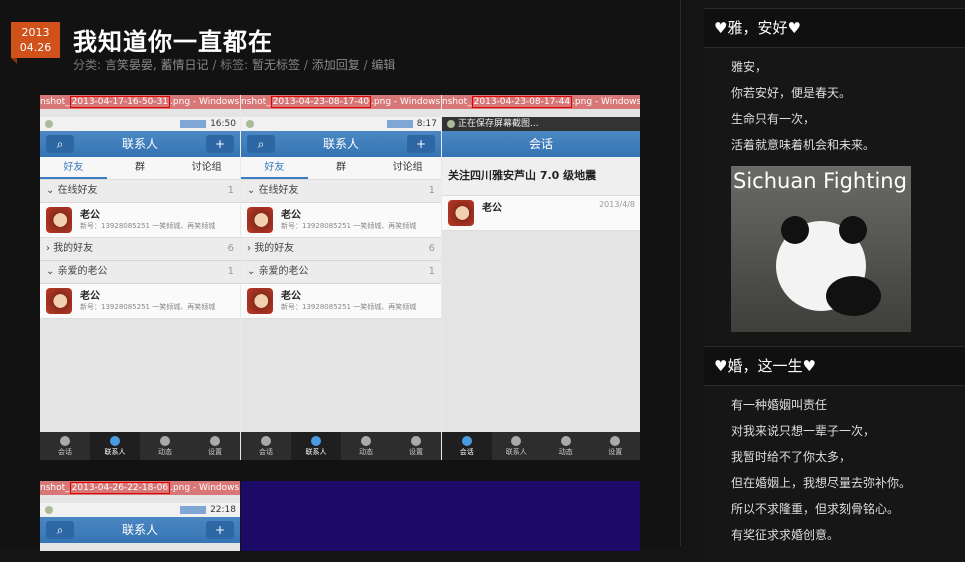 Image resolution: width=965 pixels, height=562 pixels. I want to click on category-link: 言笑晏晏, 蓄情日记, so click(157, 65).